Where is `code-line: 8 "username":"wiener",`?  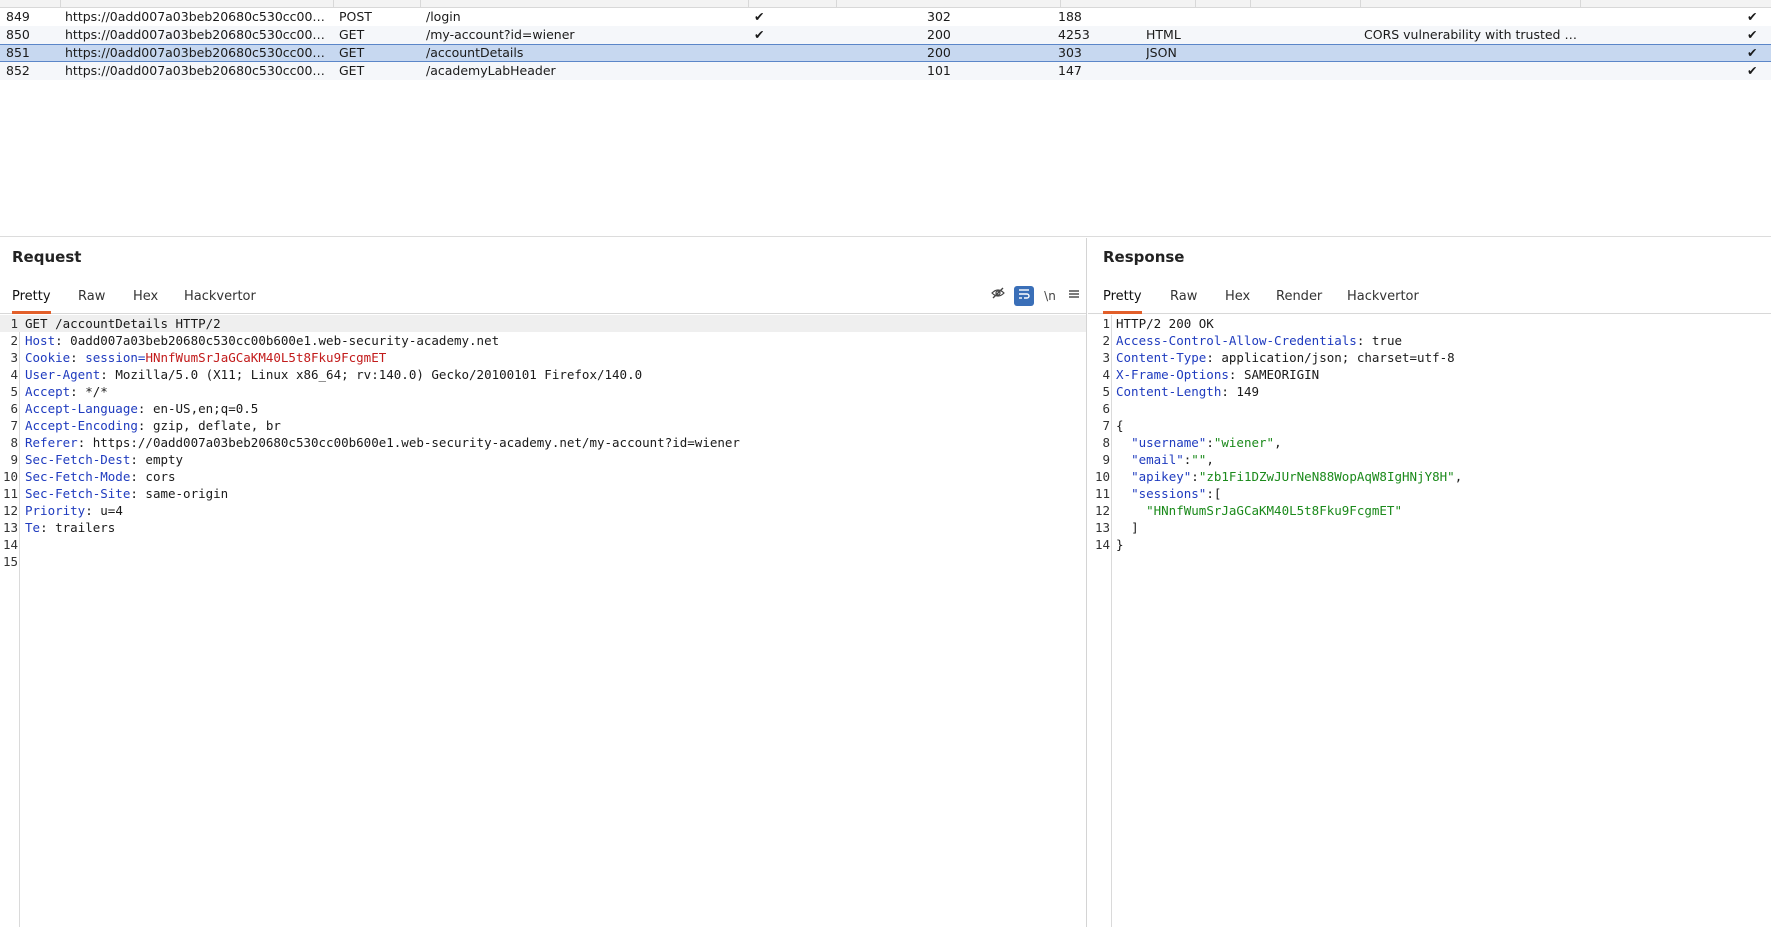
code-line: 8 "username":"wiener", is located at coordinates (1429, 442).